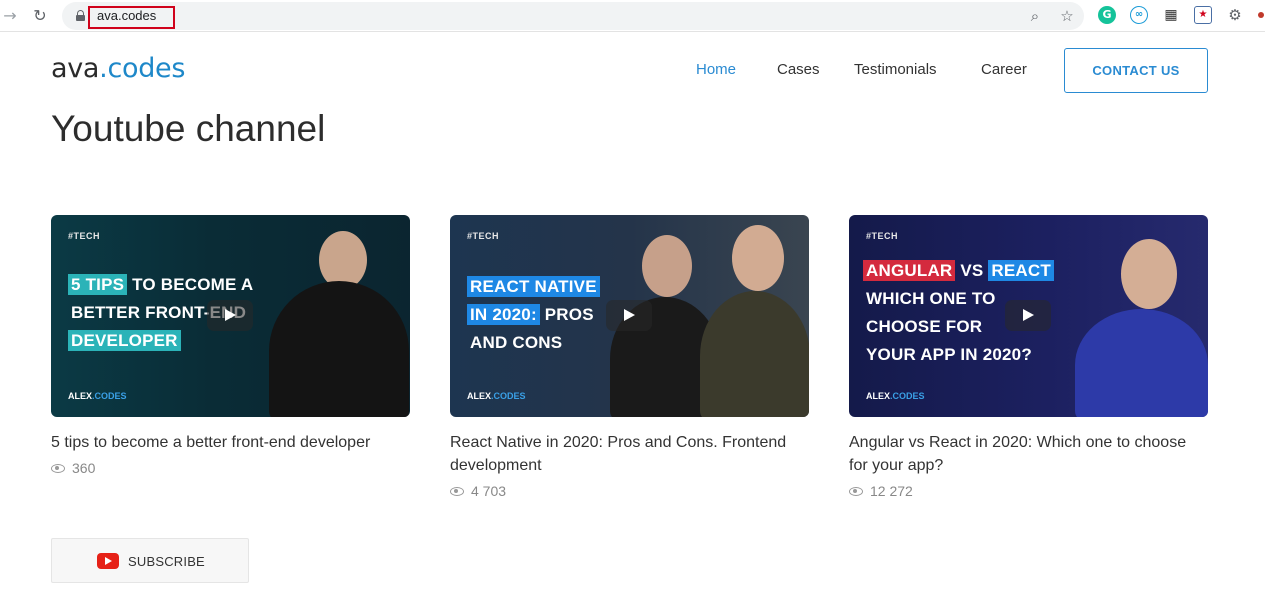  Describe the element at coordinates (1004, 69) in the screenshot. I see `nav-career-link: Career` at that location.